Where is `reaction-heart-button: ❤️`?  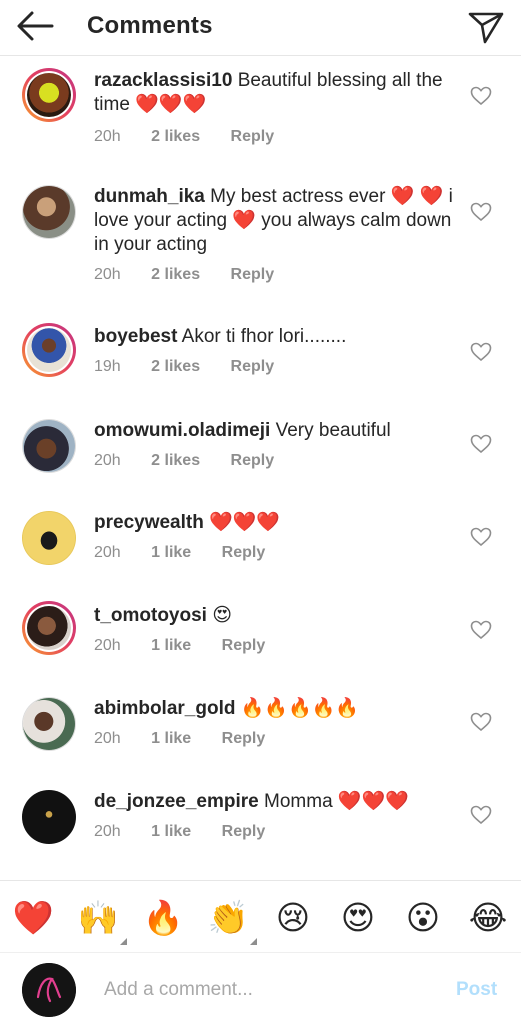 reaction-heart-button: ❤️ is located at coordinates (33, 918).